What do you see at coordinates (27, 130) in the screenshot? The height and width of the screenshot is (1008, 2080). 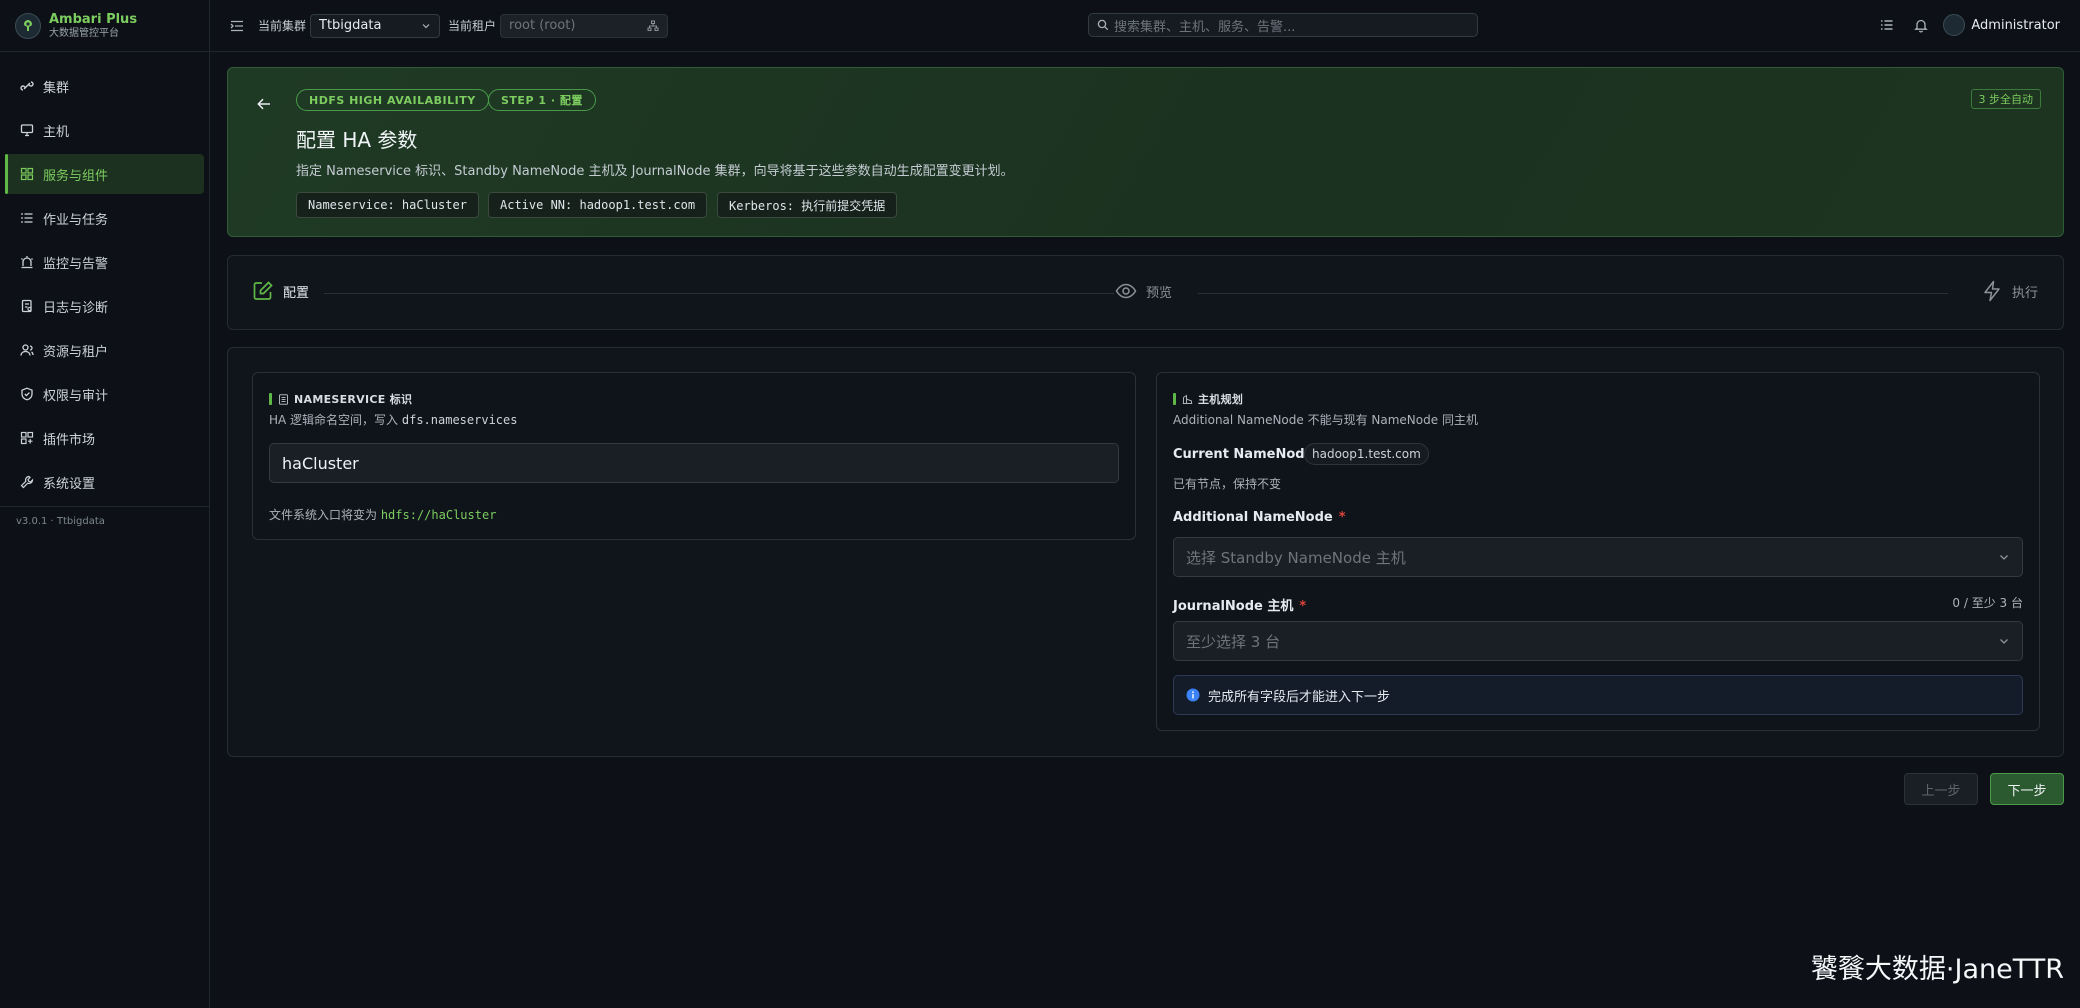 I see `monitor-icon` at bounding box center [27, 130].